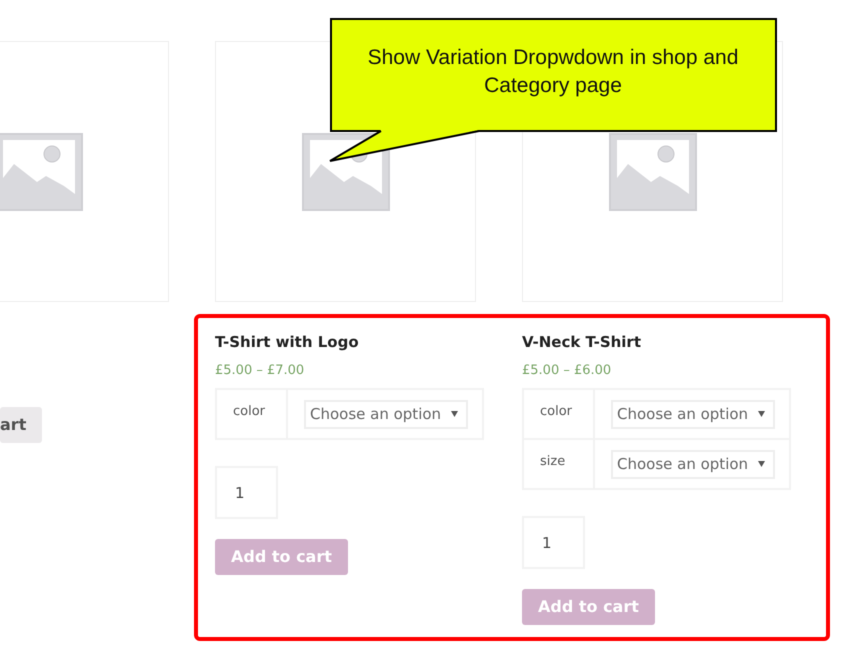  What do you see at coordinates (553, 461) in the screenshot?
I see `attribute-label: size` at bounding box center [553, 461].